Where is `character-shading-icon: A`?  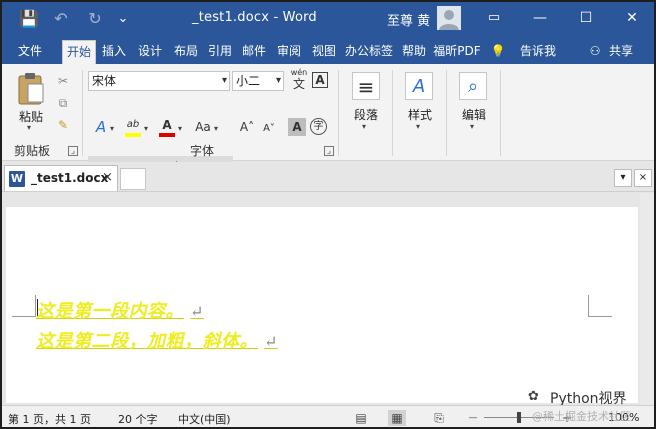 character-shading-icon: A is located at coordinates (297, 127).